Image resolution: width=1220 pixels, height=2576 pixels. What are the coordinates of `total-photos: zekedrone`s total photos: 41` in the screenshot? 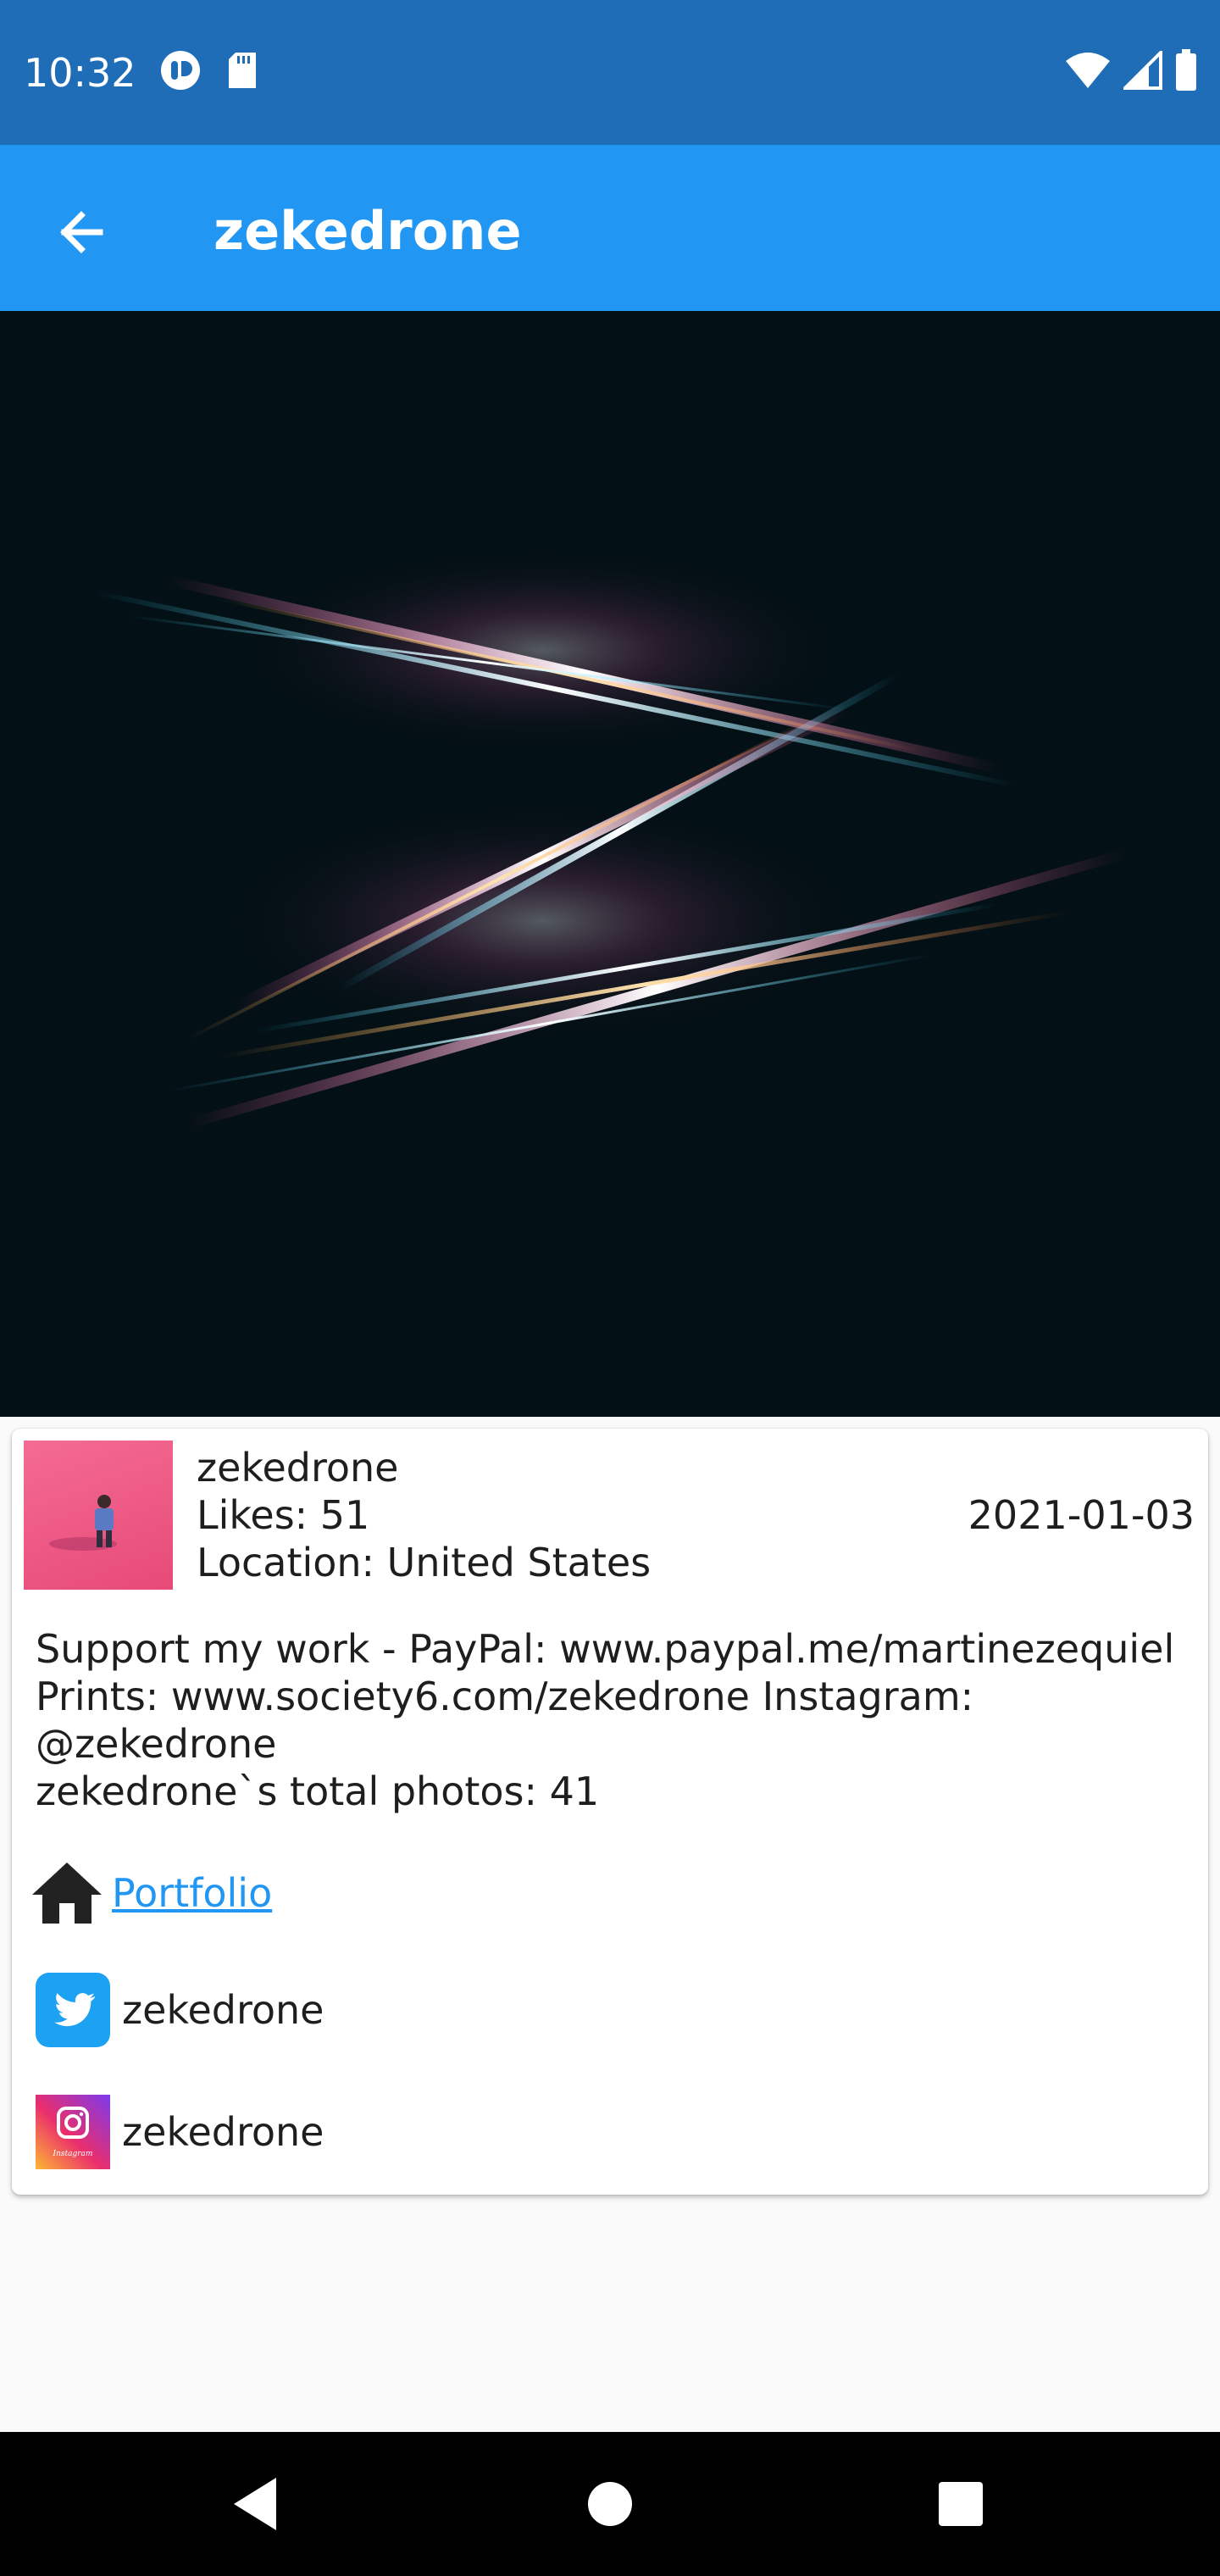 It's located at (318, 1791).